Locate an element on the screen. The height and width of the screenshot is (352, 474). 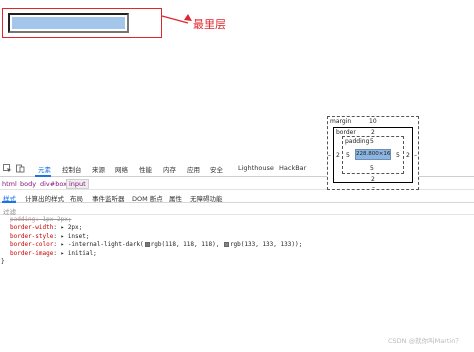
tab-security: 安全 is located at coordinates (216, 169).